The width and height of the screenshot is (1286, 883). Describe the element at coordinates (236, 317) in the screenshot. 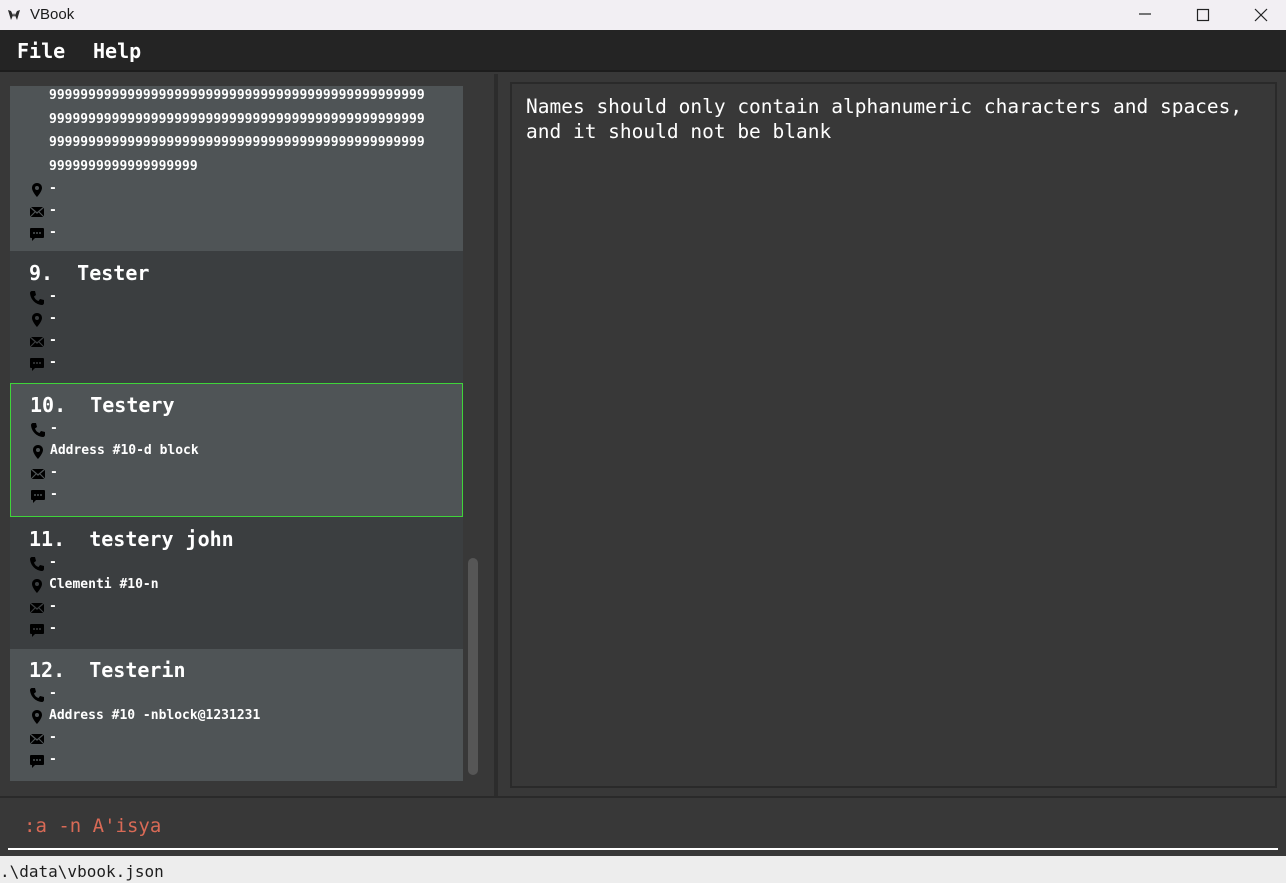

I see `list-item: 9. Tester - - - -` at that location.